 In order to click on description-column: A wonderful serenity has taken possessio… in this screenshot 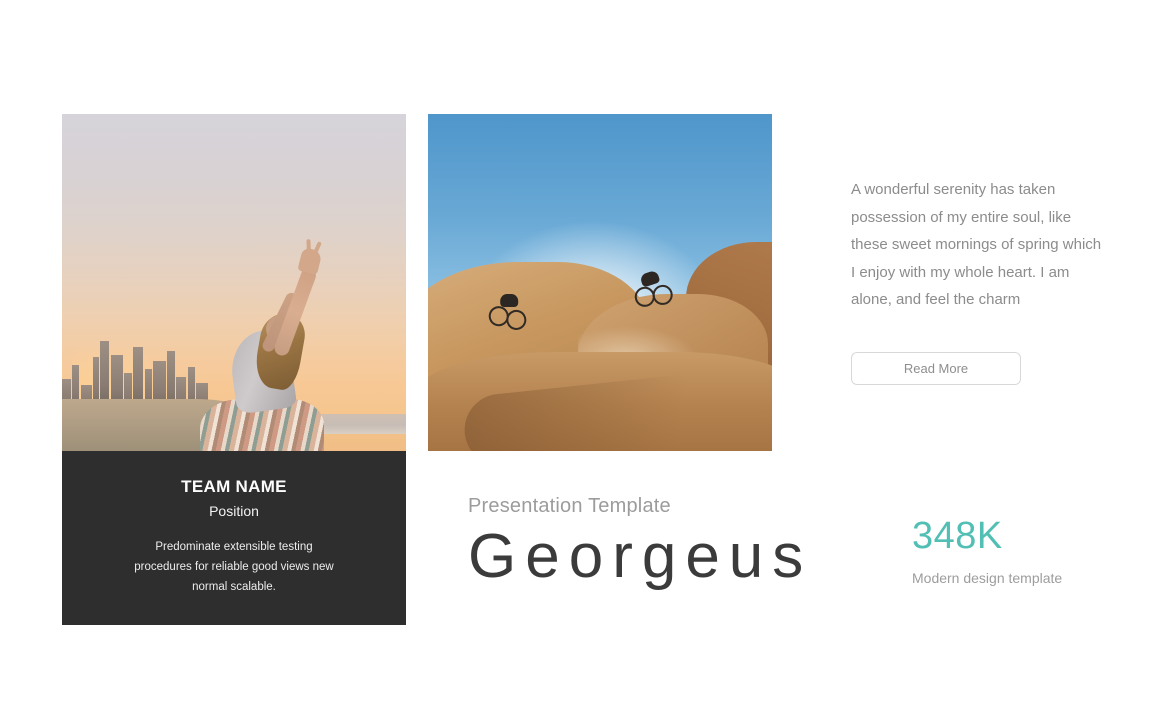, I will do `click(977, 280)`.